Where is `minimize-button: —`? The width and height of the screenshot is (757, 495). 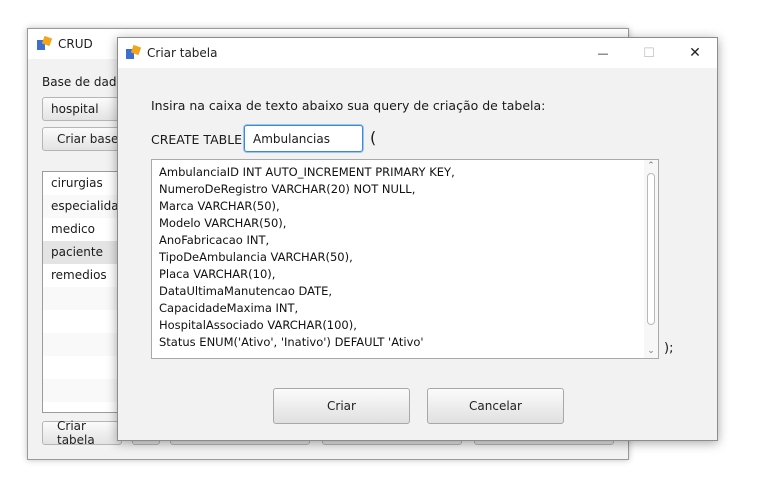 minimize-button: — is located at coordinates (603, 53).